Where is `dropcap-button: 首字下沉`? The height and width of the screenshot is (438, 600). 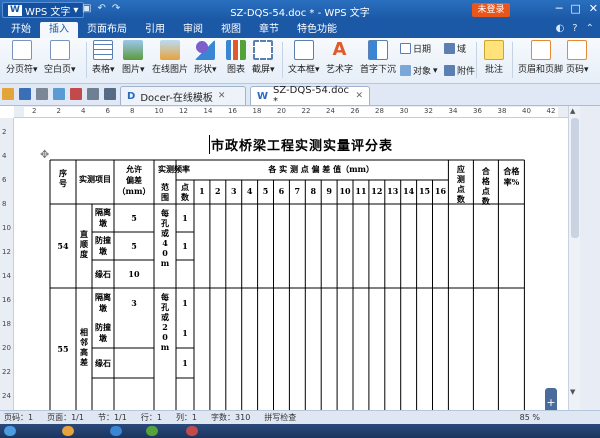
dropcap-button: 首字下沉 is located at coordinates (378, 57).